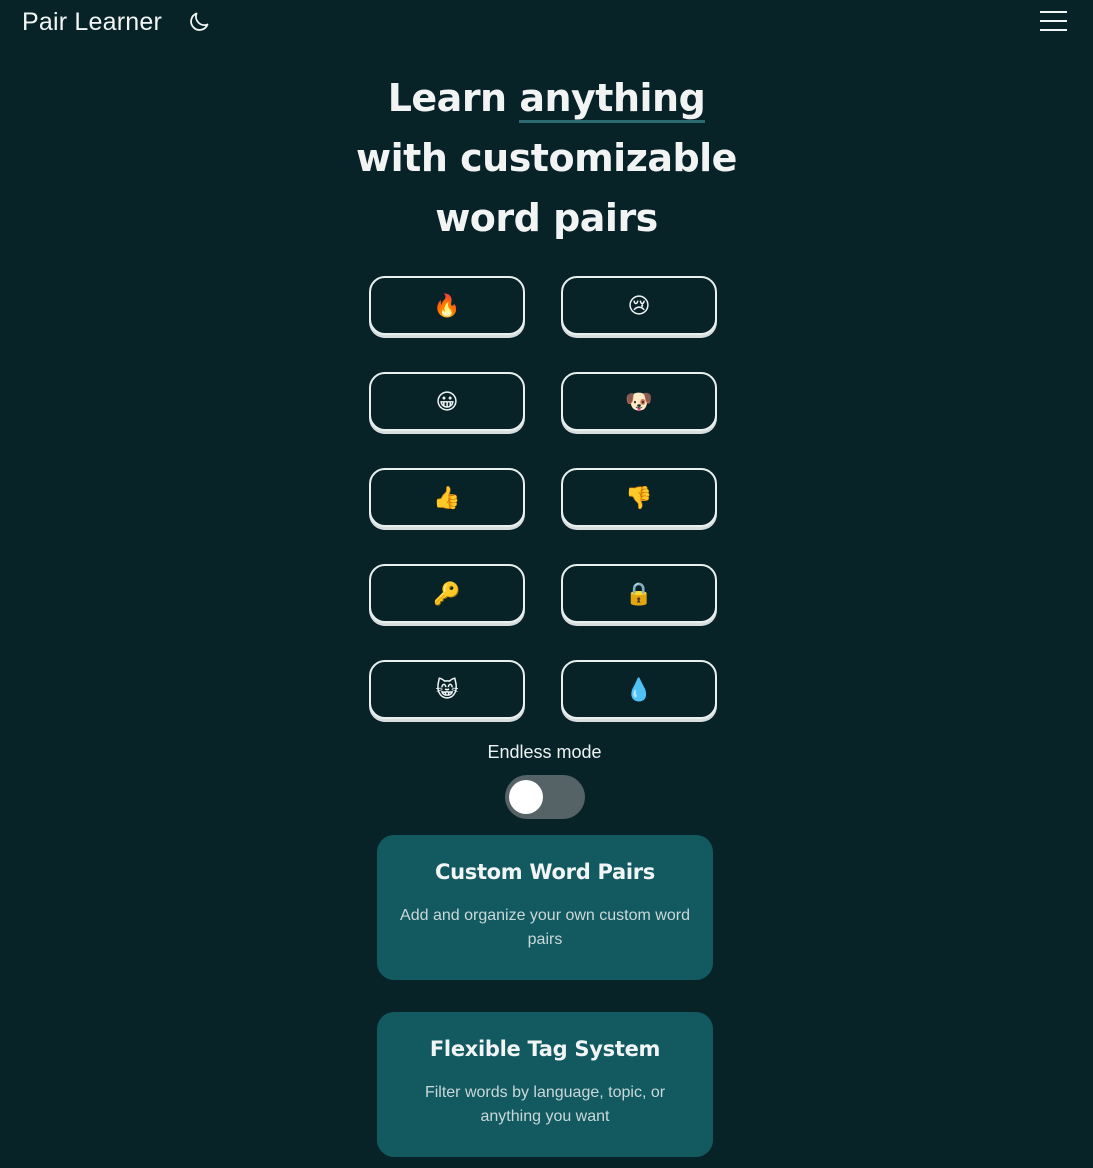 The width and height of the screenshot is (1093, 1168). I want to click on key-button: 🔑, so click(447, 593).